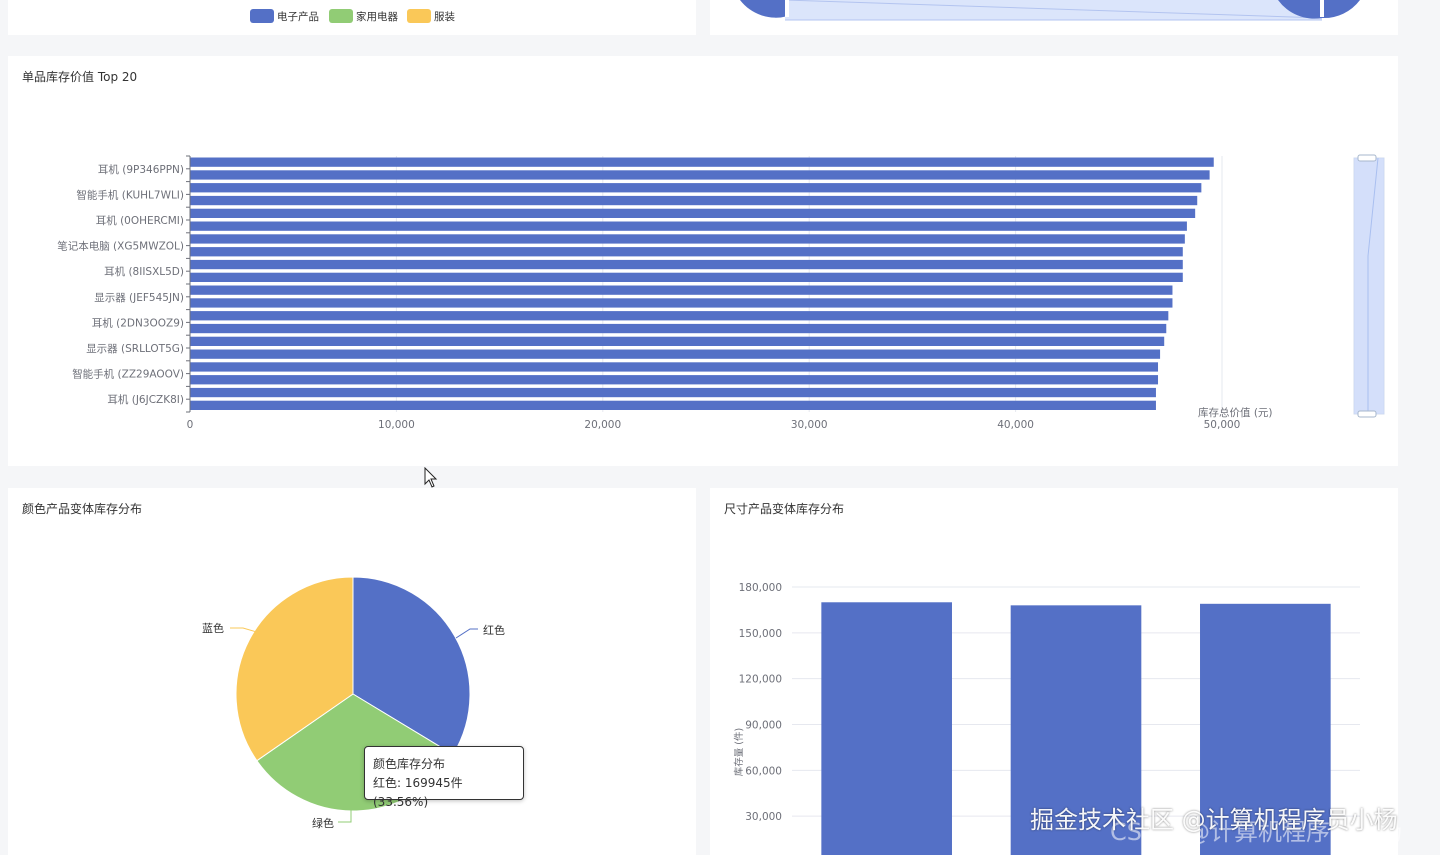 The image size is (1440, 855). I want to click on x-tick-label: 40,000, so click(1015, 425).